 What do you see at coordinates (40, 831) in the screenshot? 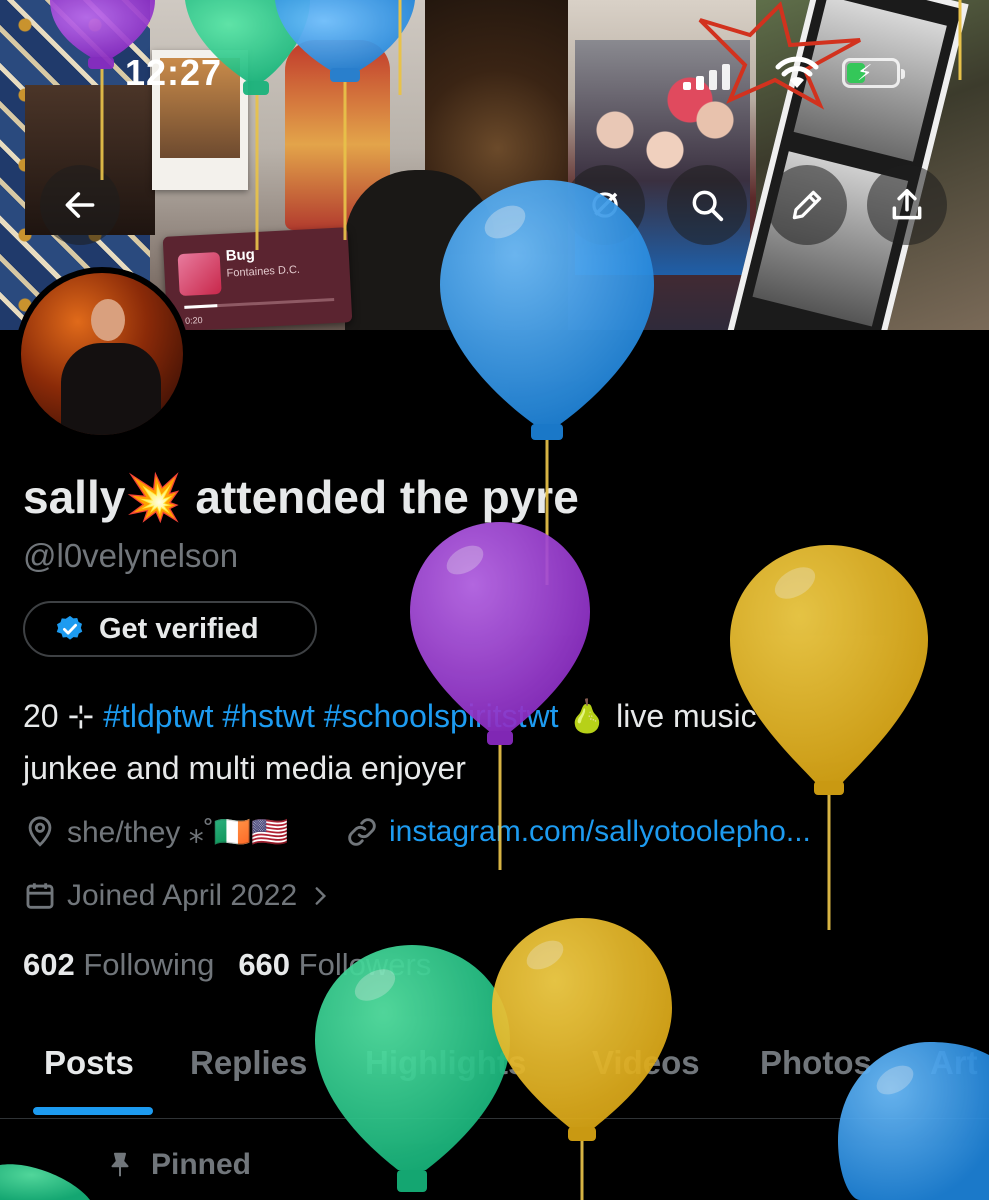
I see `location-pin-icon` at bounding box center [40, 831].